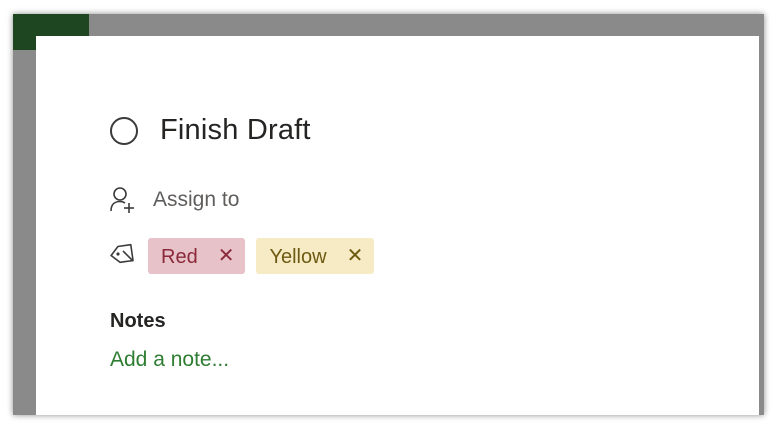  Describe the element at coordinates (122, 256) in the screenshot. I see `tag-icon` at that location.